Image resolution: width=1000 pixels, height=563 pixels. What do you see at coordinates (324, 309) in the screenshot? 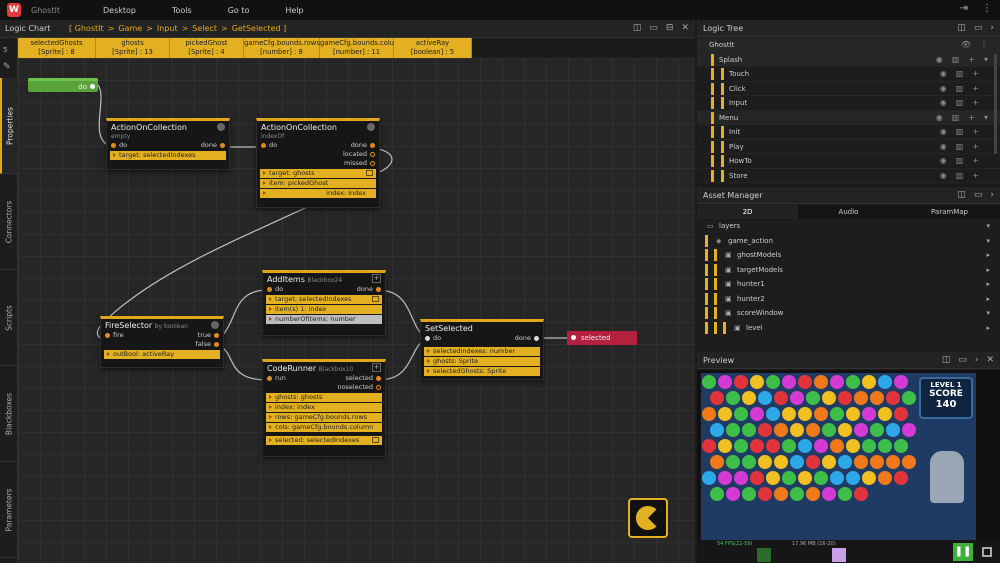
I see `param-items: item(s) 1: index` at bounding box center [324, 309].